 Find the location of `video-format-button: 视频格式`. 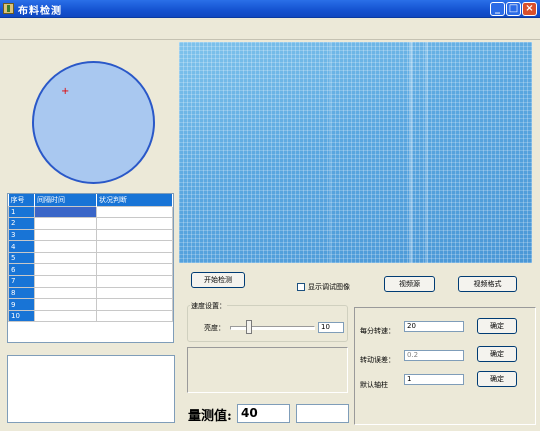

video-format-button: 视频格式 is located at coordinates (487, 284).